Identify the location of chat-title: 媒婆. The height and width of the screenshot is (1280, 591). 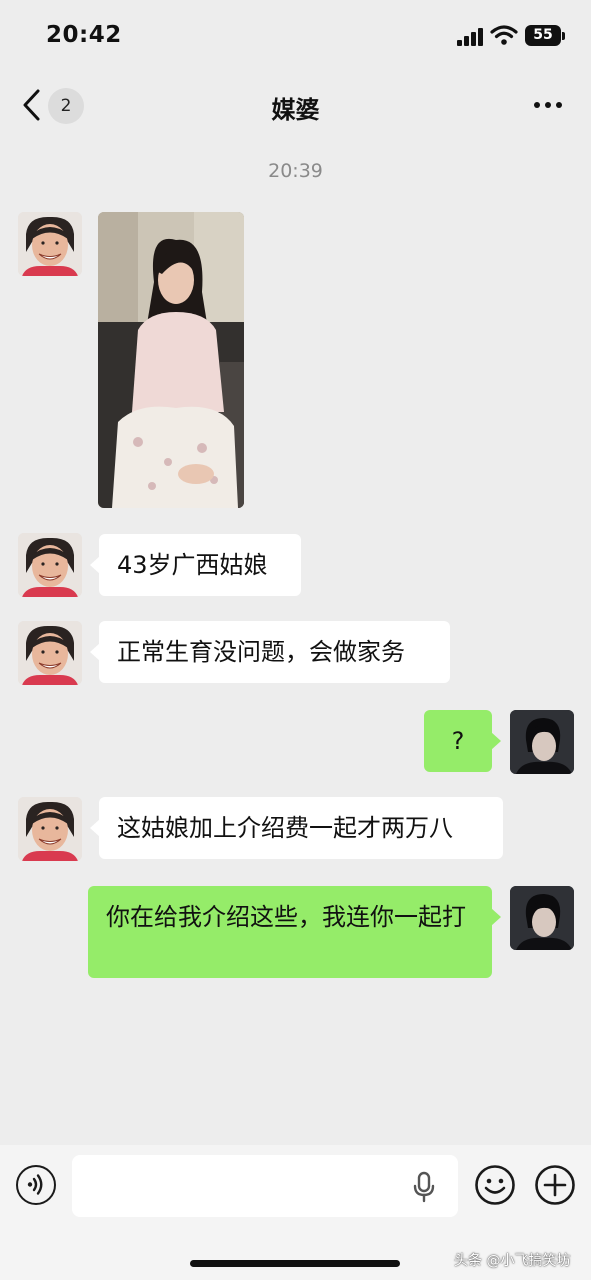
(295, 110).